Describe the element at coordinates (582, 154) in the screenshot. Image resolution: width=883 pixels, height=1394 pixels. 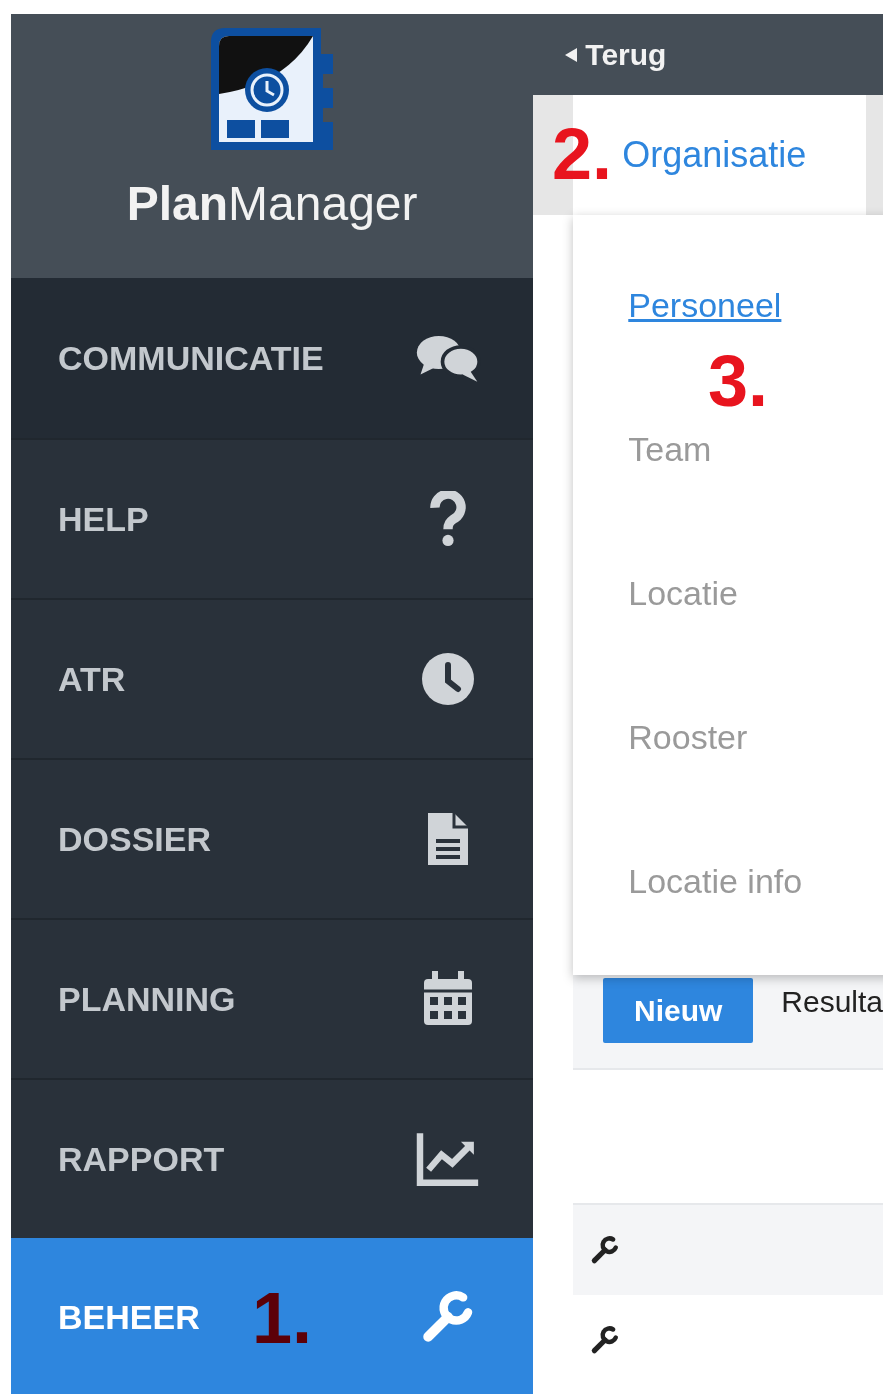
I see `step-number: 2.` at that location.